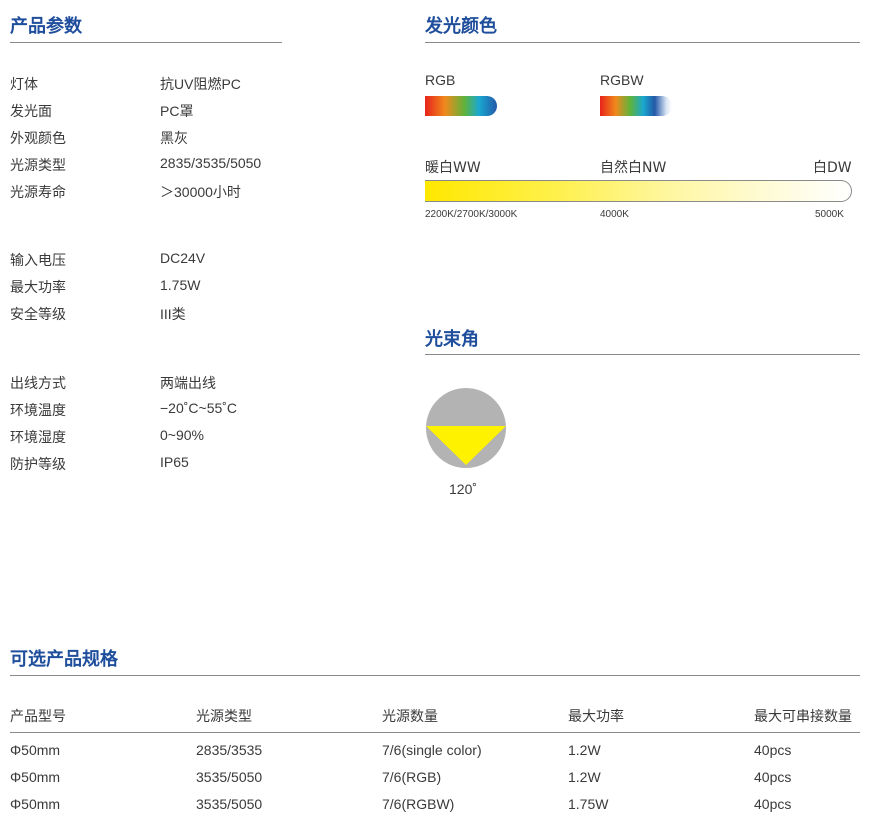 This screenshot has height=824, width=875. I want to click on param-label: 光源寿命, so click(38, 193).